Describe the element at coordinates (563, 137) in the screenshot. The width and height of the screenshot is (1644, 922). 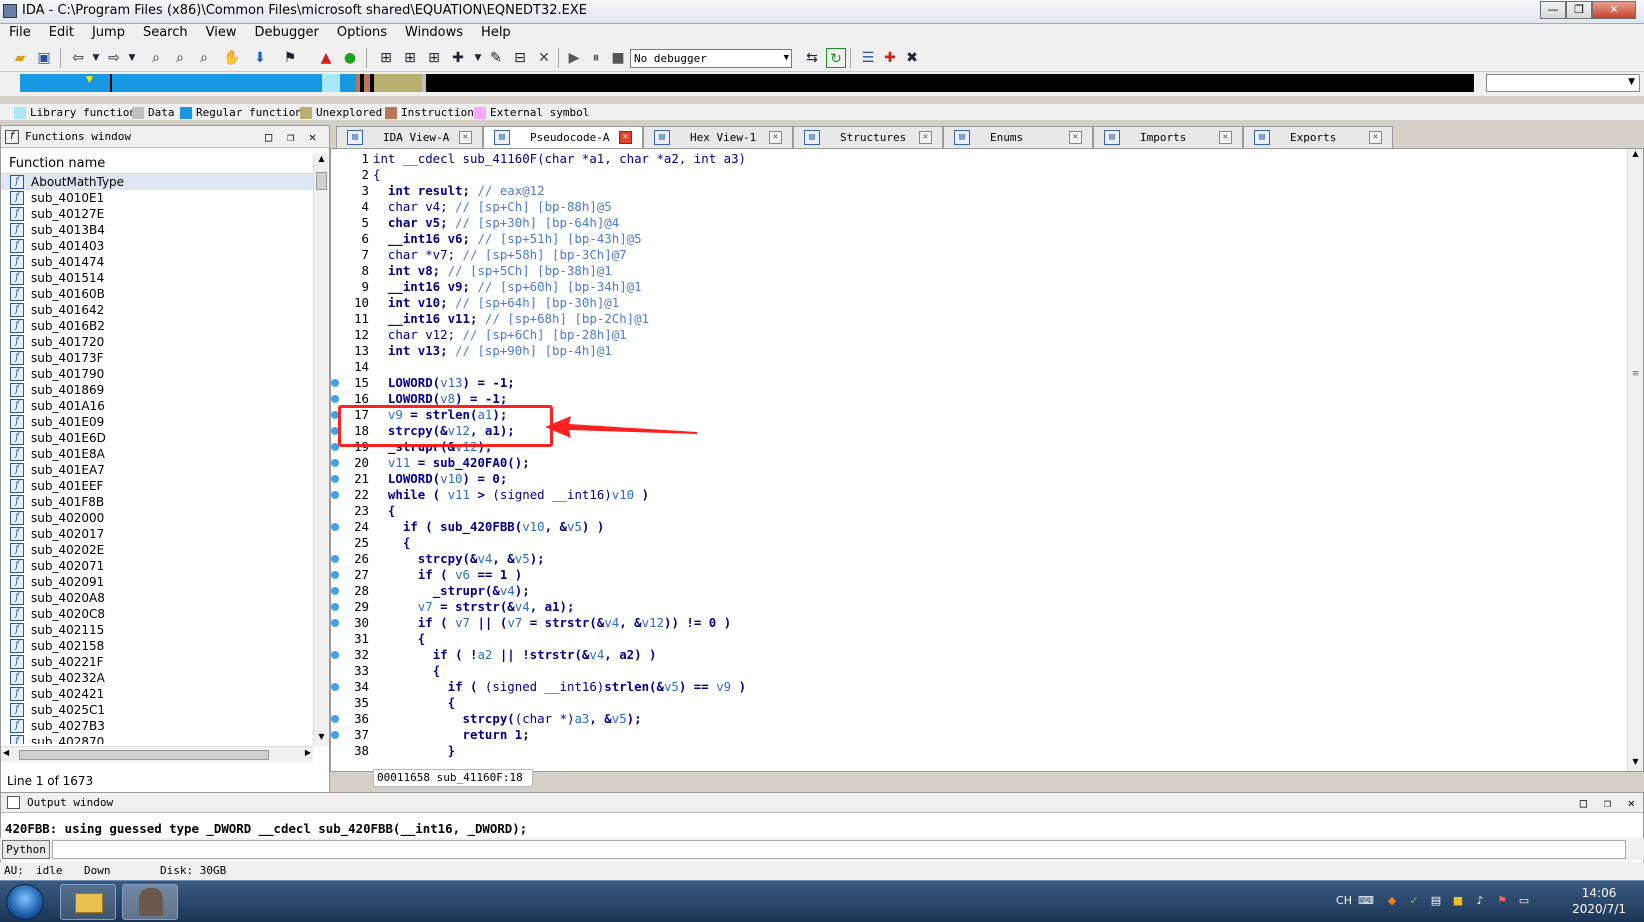
I see `tab-pseudocode-a: ▤ Pseudocode-A ✕` at that location.